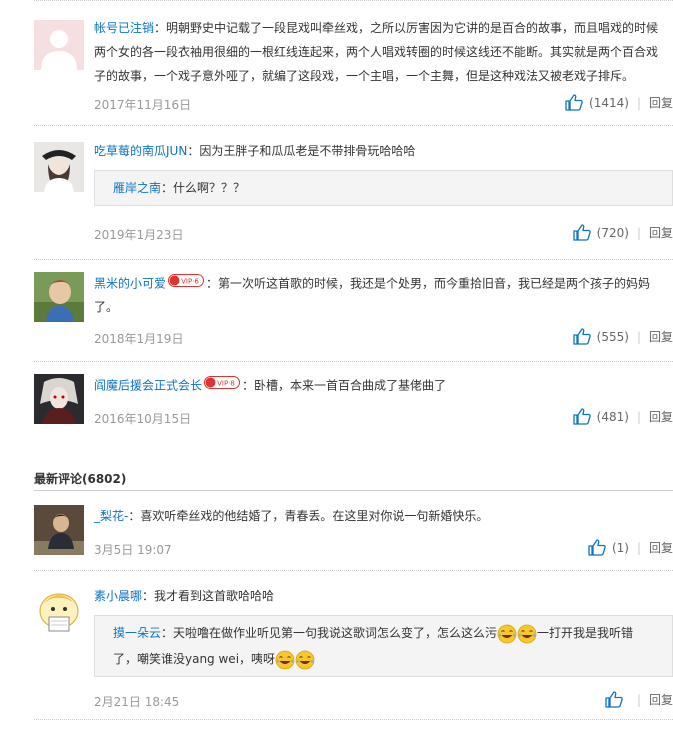 This screenshot has height=729, width=673. I want to click on vip-badge: VIP·6, so click(186, 283).